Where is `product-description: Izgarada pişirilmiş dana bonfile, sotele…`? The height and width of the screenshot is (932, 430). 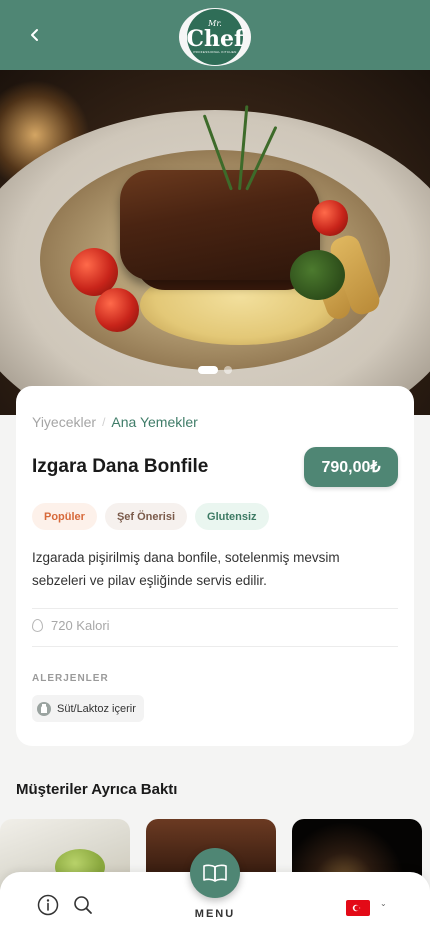
product-description: Izgarada pişirilmiş dana bonfile, sotele… is located at coordinates (186, 569).